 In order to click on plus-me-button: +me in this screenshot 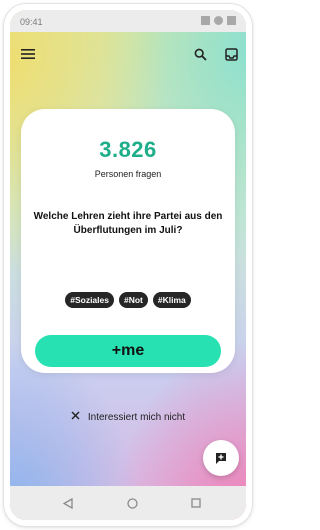, I will do `click(128, 351)`.